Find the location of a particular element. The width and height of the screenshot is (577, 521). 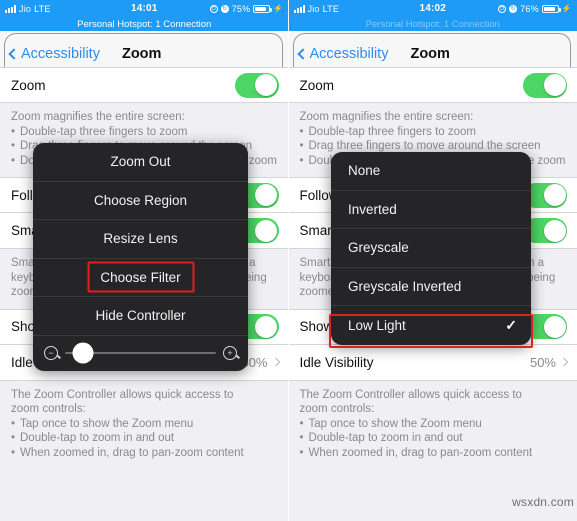

menu-item-zoom-out: Zoom Out is located at coordinates (140, 162).